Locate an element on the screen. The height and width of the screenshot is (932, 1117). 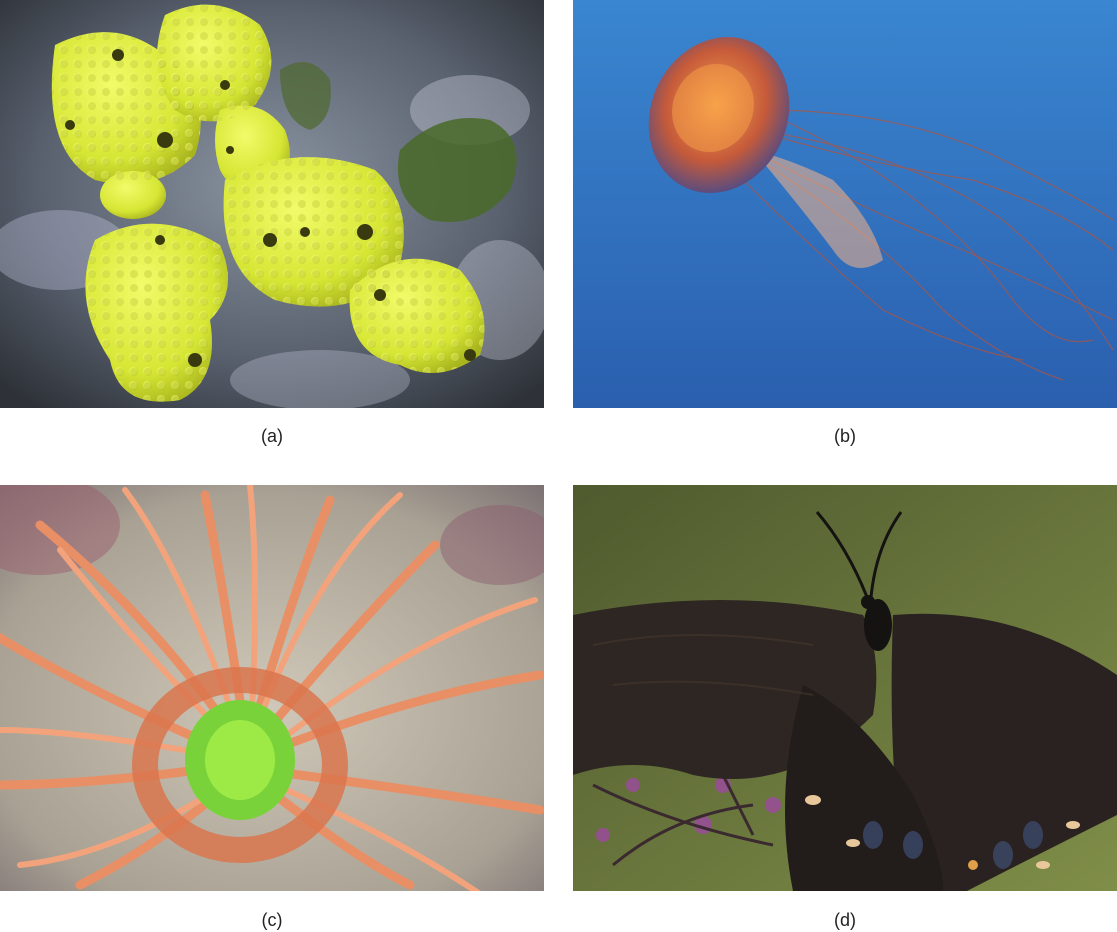
caption-d: (d) is located at coordinates (845, 920).